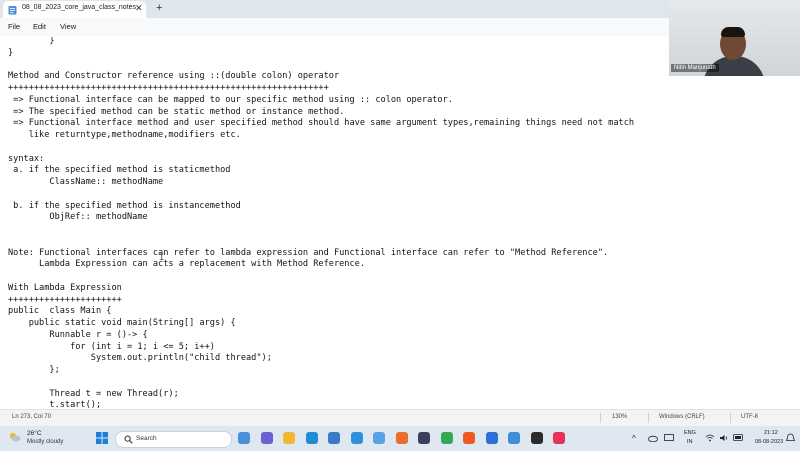  What do you see at coordinates (790, 438) in the screenshot?
I see `notification-bell-icon` at bounding box center [790, 438].